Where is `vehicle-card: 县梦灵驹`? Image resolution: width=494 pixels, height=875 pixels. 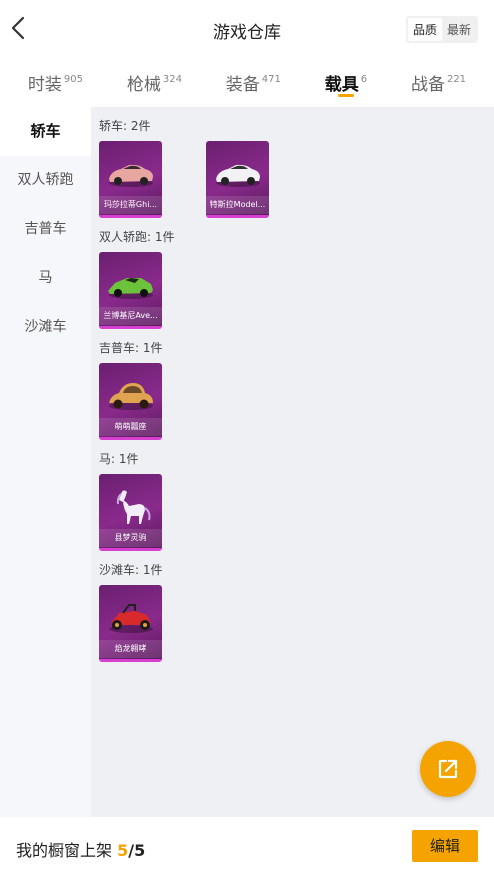
vehicle-card: 县梦灵驹 is located at coordinates (130, 512).